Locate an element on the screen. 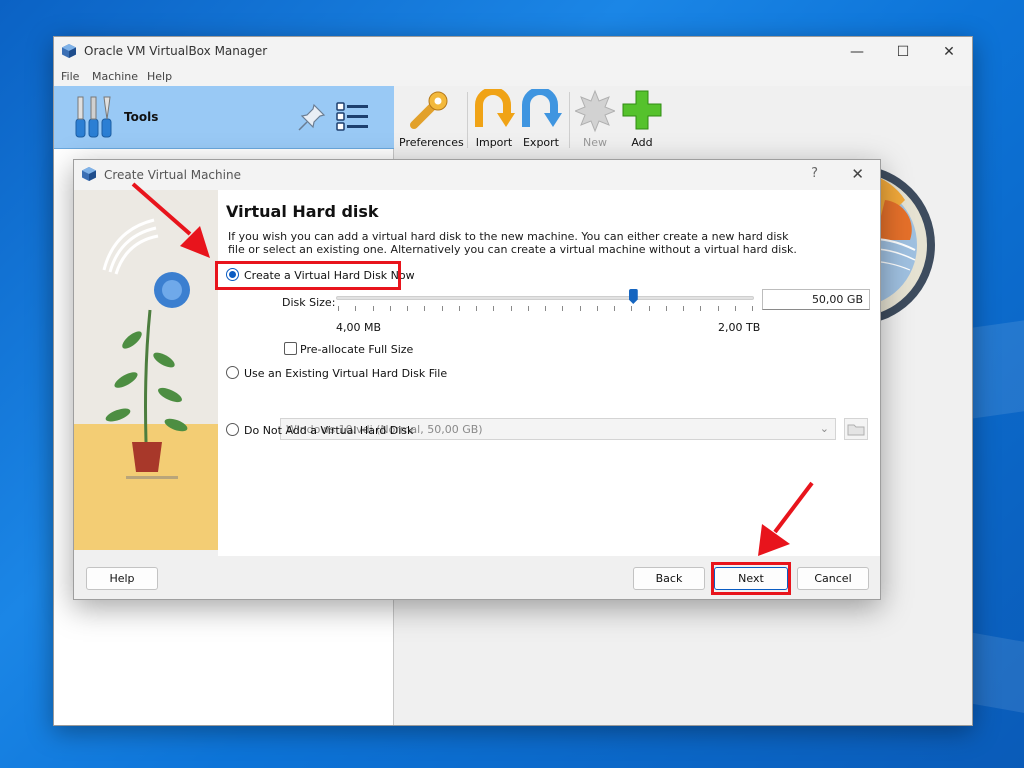  disk-size-slider-handle is located at coordinates (633, 296).